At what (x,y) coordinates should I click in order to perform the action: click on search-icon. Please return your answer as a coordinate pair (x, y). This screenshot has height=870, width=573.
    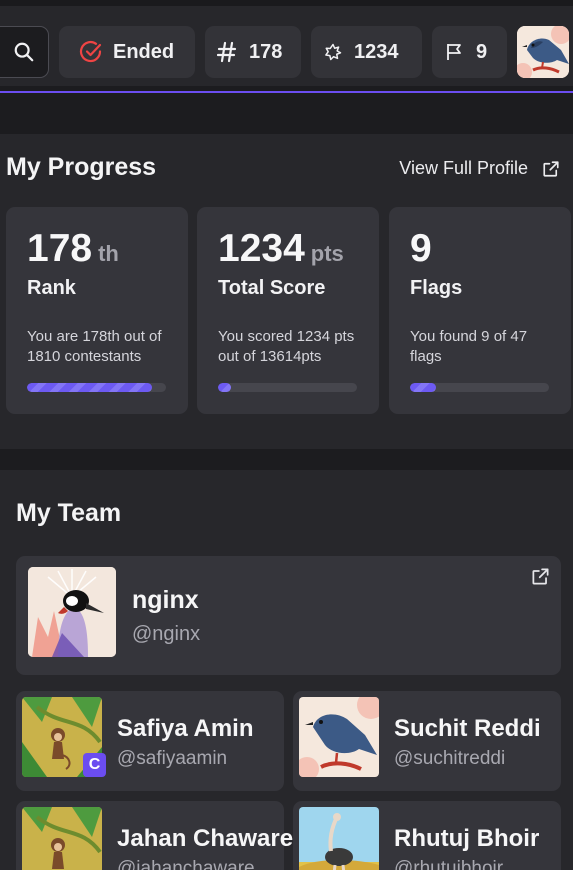
    Looking at the image, I should click on (23, 52).